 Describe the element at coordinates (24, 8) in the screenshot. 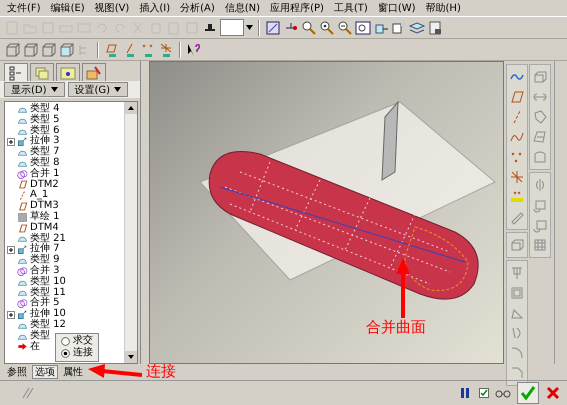

I see `menu-item: 文件(F)` at that location.